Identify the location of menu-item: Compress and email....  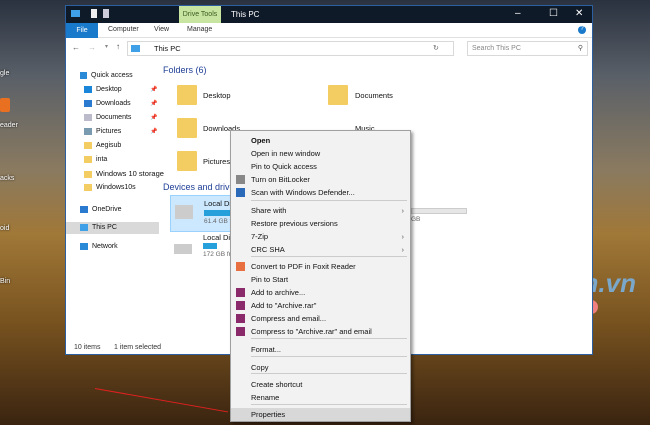
(320, 318).